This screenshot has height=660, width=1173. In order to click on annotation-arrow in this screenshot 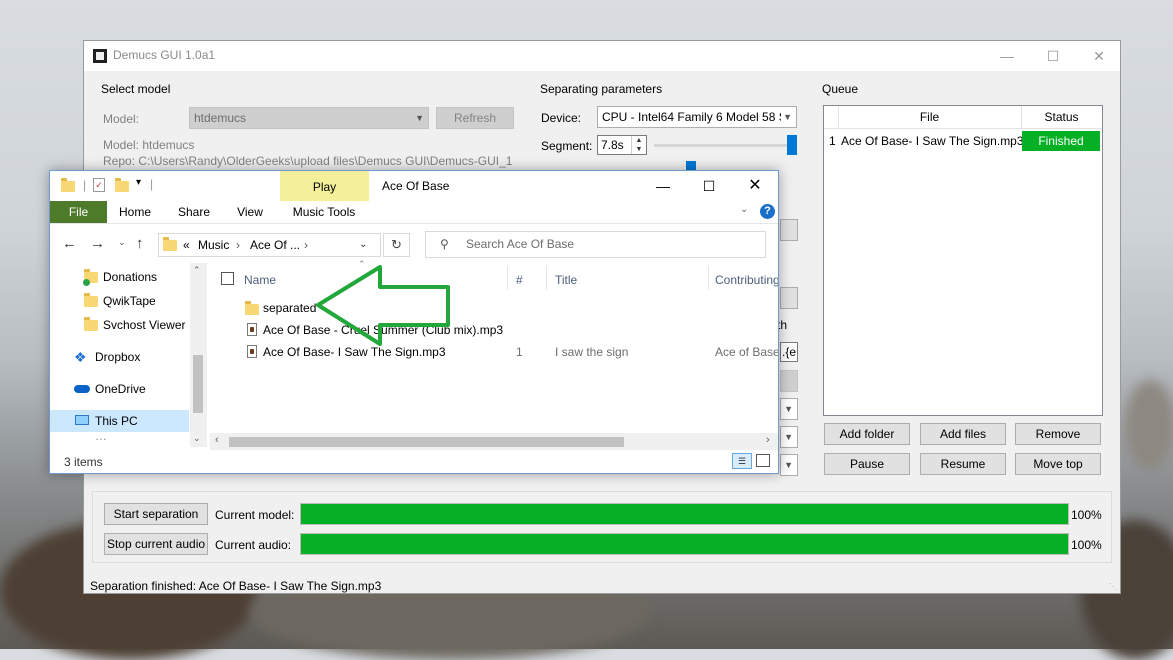, I will do `click(383, 305)`.